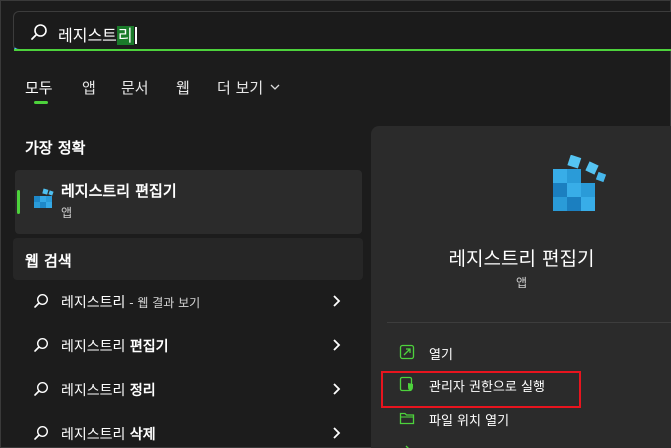  Describe the element at coordinates (39, 87) in the screenshot. I see `tab-all: 모두` at that location.